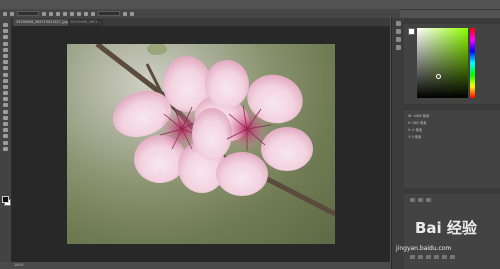  What do you see at coordinates (436, 257) in the screenshot?
I see `new-group-icon` at bounding box center [436, 257].